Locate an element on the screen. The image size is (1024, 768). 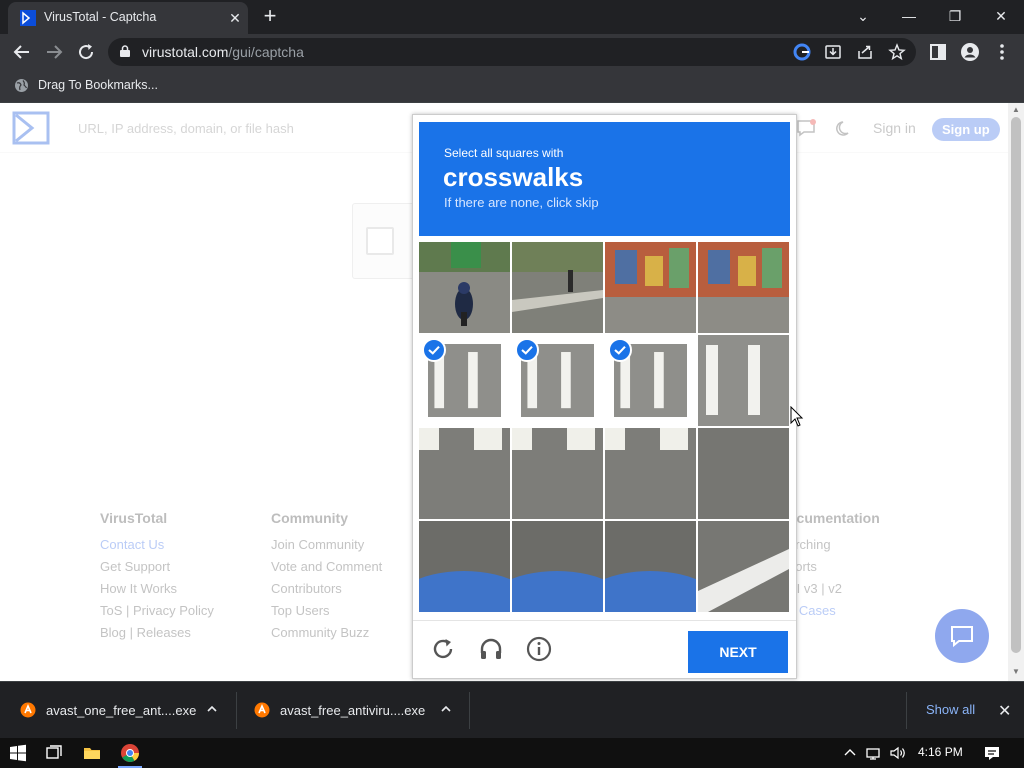
close-window-button: ✕ is located at coordinates (1001, 16).